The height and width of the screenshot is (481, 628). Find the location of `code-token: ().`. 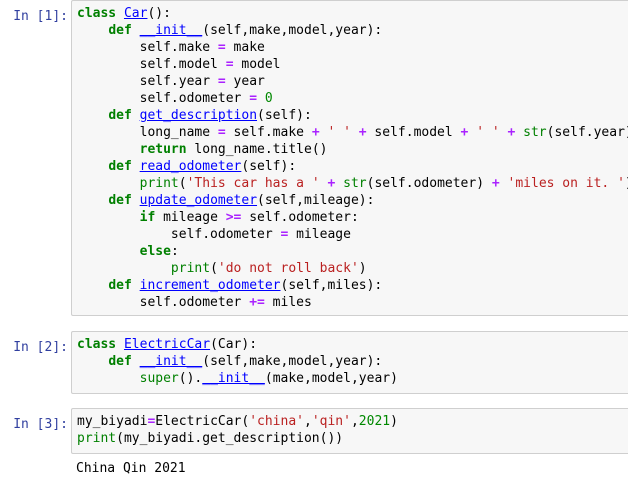

code-token: (). is located at coordinates (190, 378).